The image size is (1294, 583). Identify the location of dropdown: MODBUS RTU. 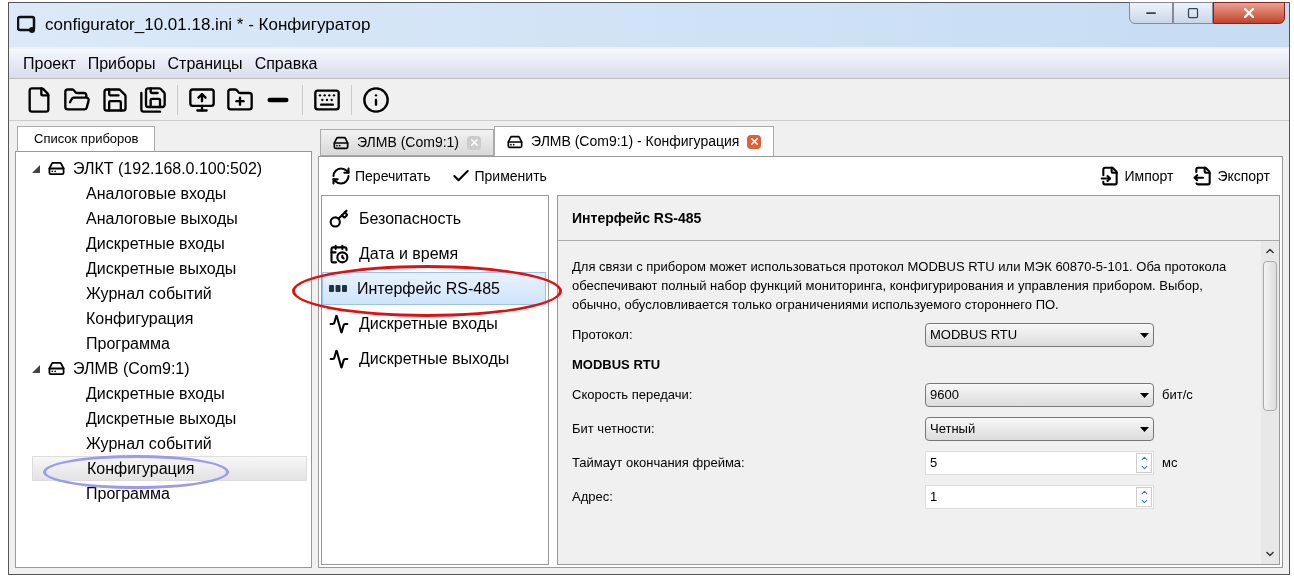
(1039, 335).